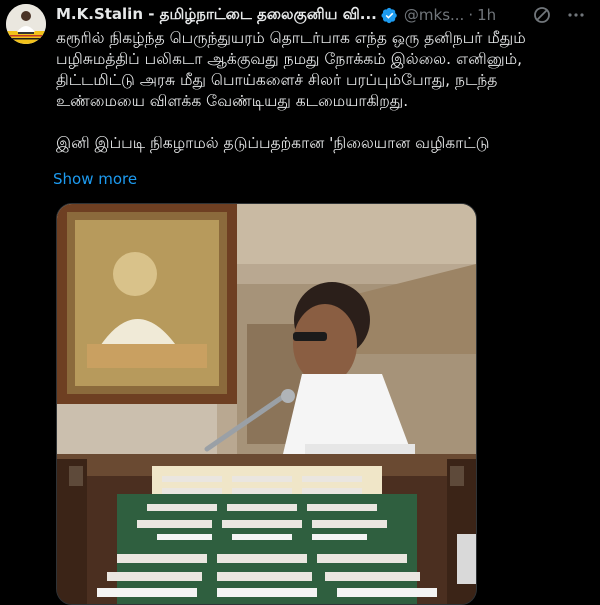 The height and width of the screenshot is (605, 600). Describe the element at coordinates (389, 15) in the screenshot. I see `verified-badge-icon` at that location.